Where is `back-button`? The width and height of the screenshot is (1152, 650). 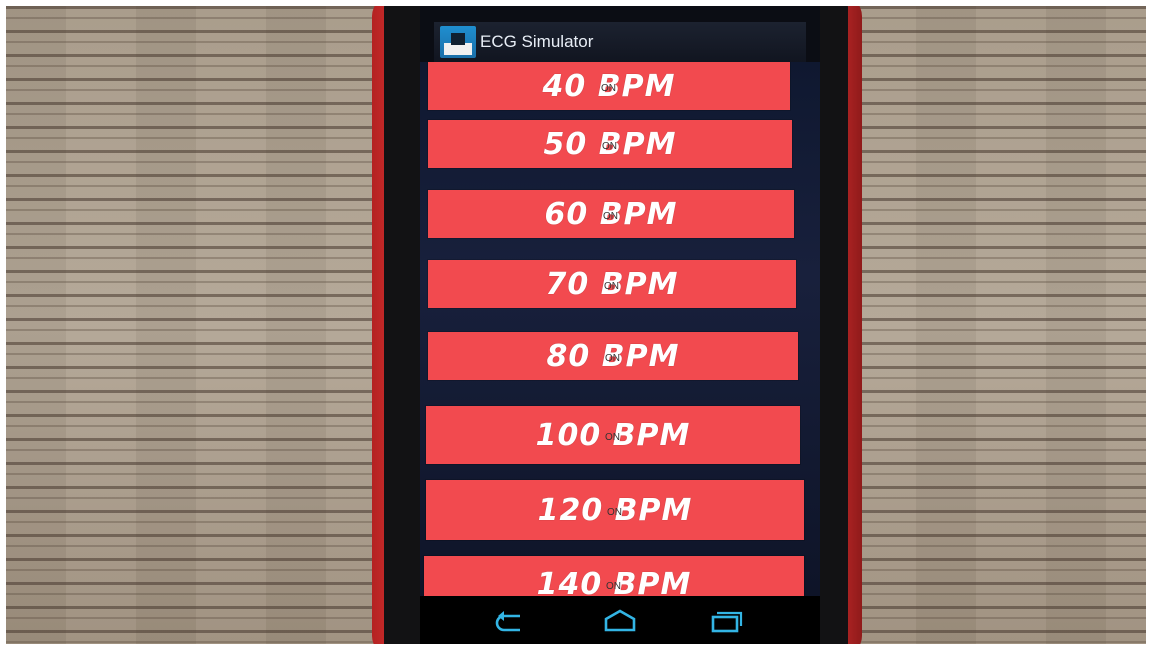
back-button is located at coordinates (510, 621).